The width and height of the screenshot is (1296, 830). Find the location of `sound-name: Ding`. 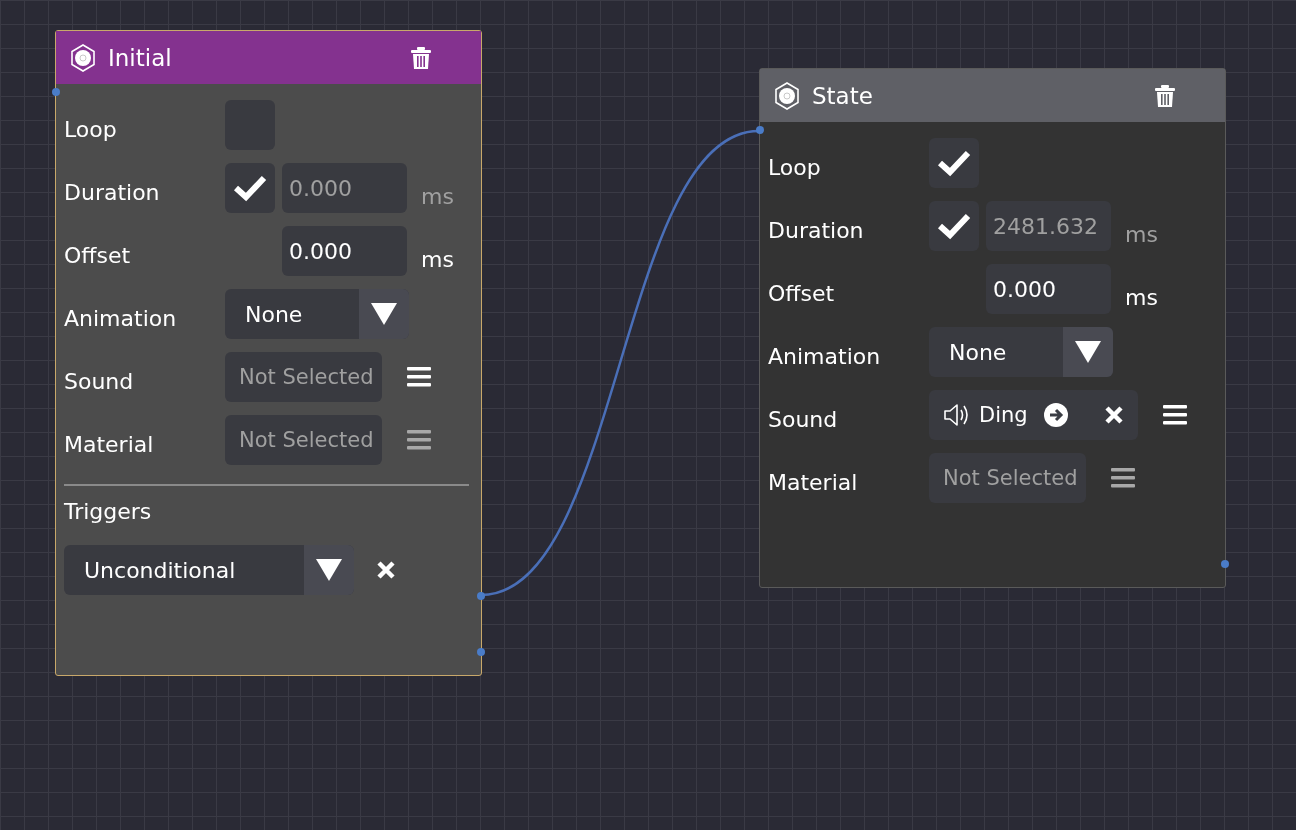

sound-name: Ding is located at coordinates (1003, 415).